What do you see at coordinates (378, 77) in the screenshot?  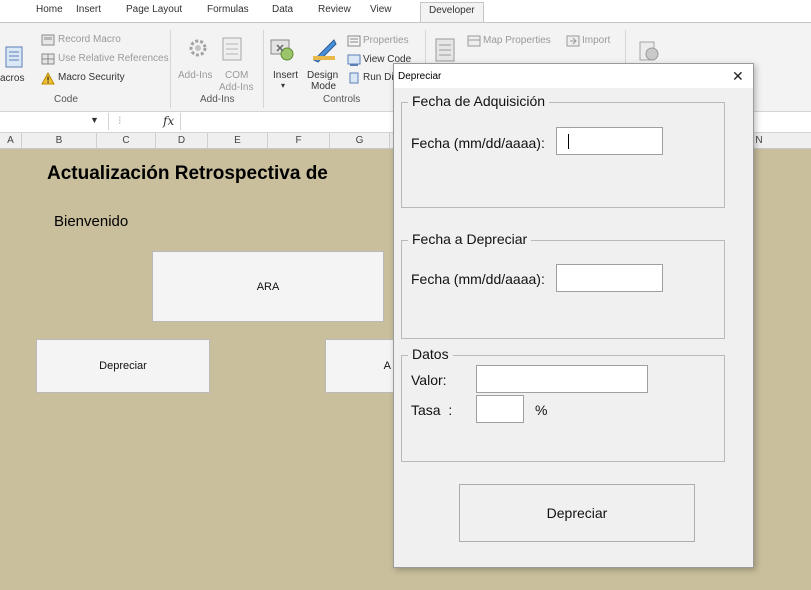 I see `run-dialog-button: Run Di` at bounding box center [378, 77].